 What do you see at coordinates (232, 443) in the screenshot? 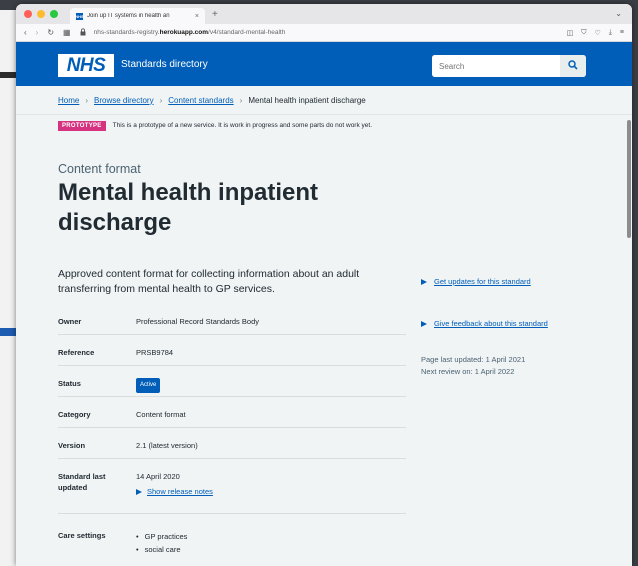
I see `summary-row-version: Version 2.1 (latest version)` at bounding box center [232, 443].